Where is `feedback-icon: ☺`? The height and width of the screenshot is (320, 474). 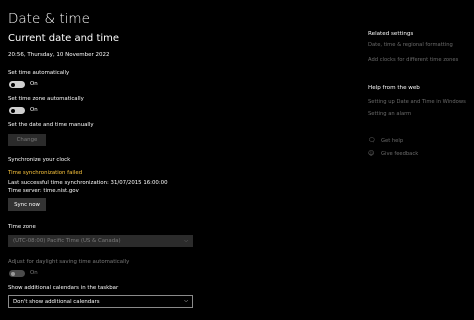
feedback-icon: ☺ is located at coordinates (371, 153).